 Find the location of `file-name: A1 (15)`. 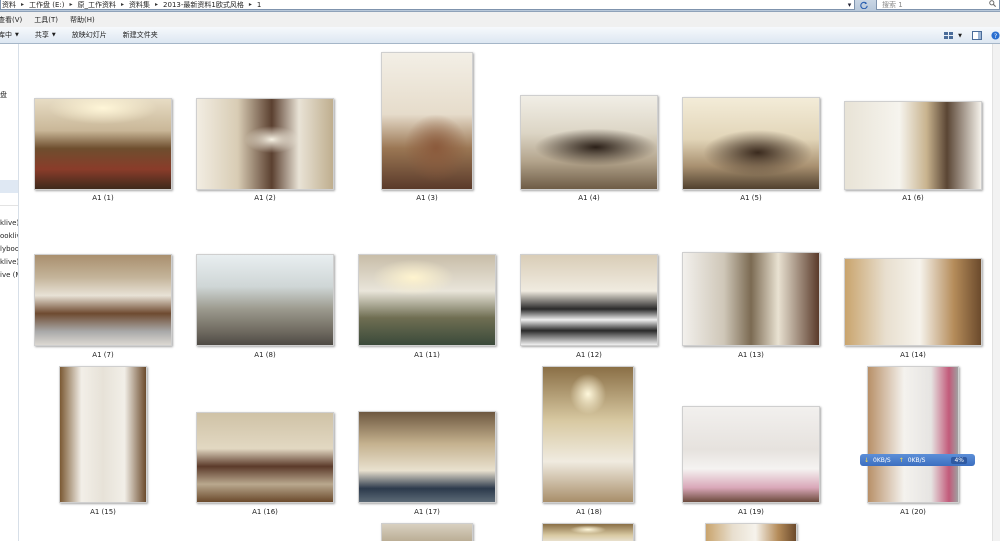

file-name: A1 (15) is located at coordinates (103, 512).